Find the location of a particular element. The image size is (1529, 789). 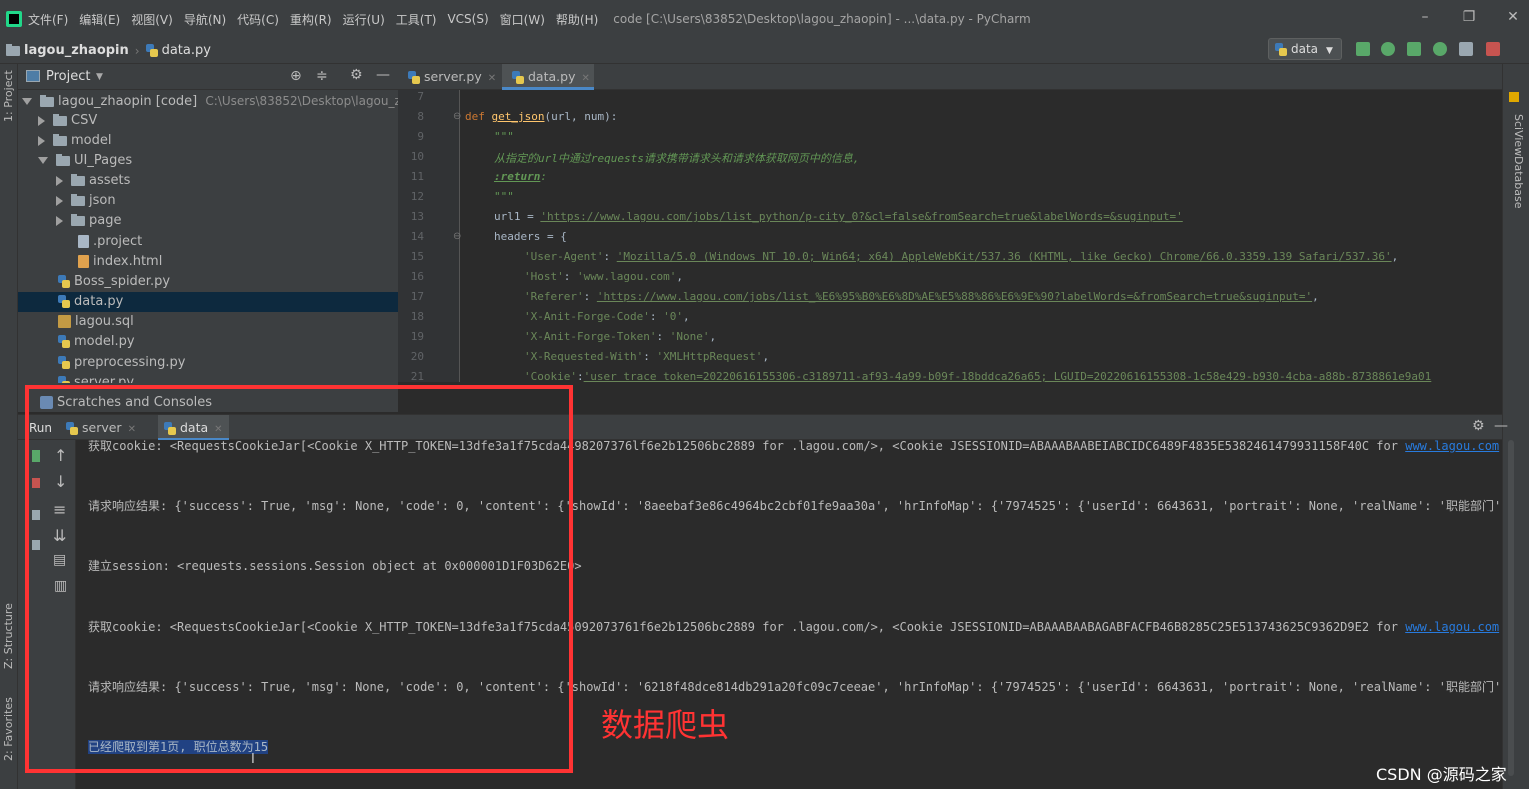

code-line-9: """ is located at coordinates (504, 136).